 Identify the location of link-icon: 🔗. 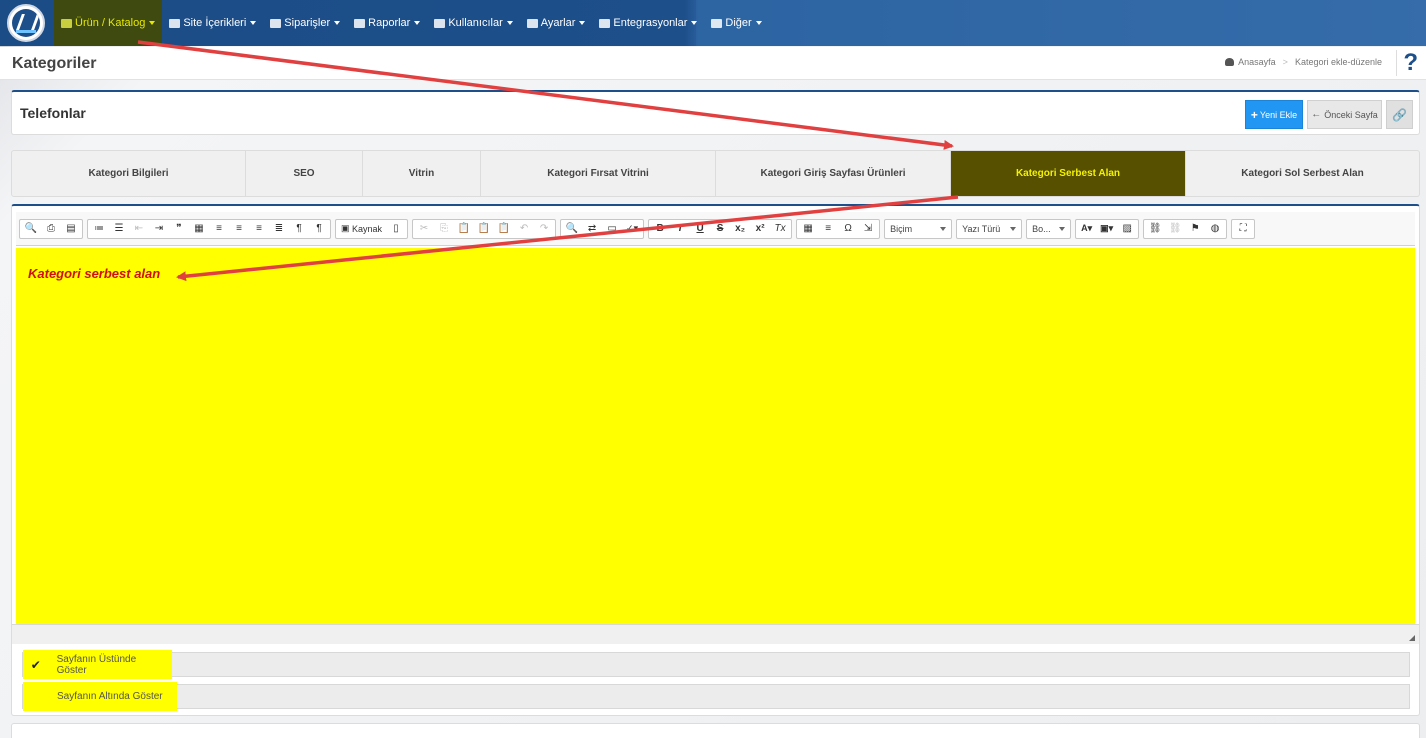
(1399, 114).